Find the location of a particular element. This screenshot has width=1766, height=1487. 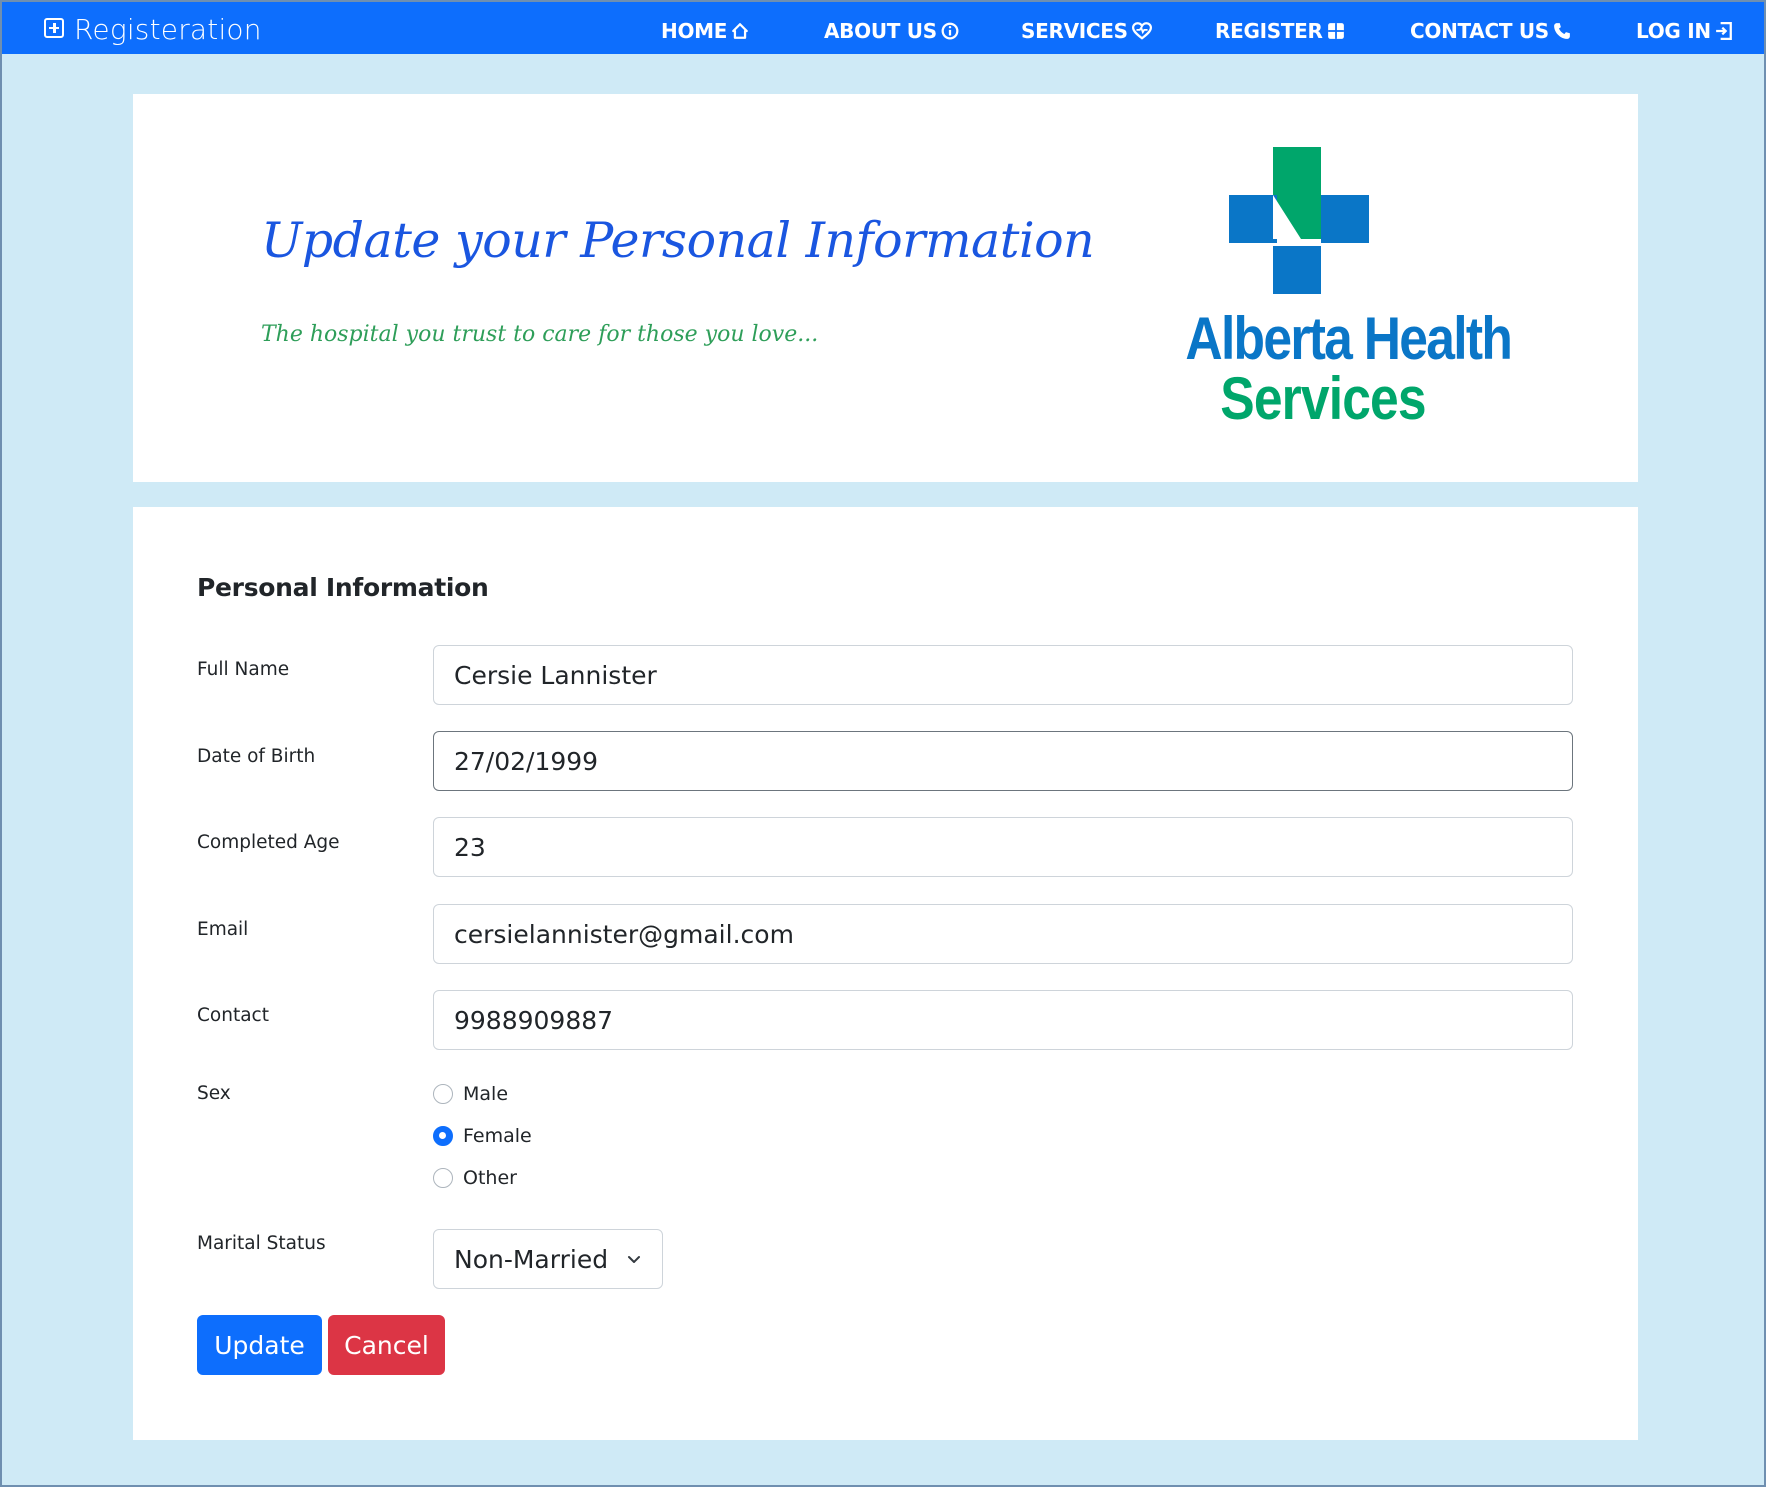

nav-about: ABOUT US is located at coordinates (891, 31).